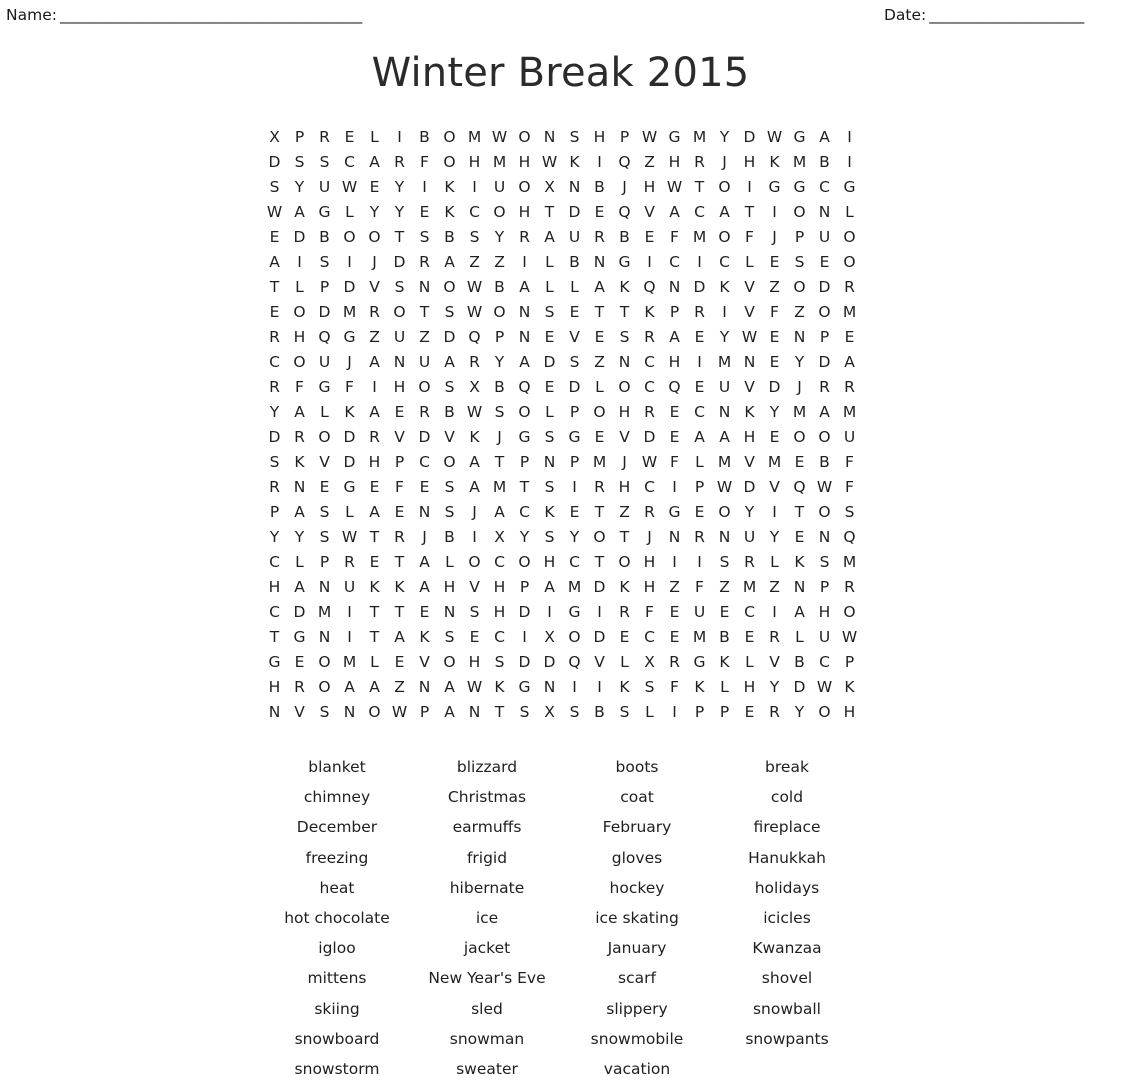 The image size is (1121, 1084). What do you see at coordinates (337, 1069) in the screenshot?
I see `word-bank-item: snowstorm` at bounding box center [337, 1069].